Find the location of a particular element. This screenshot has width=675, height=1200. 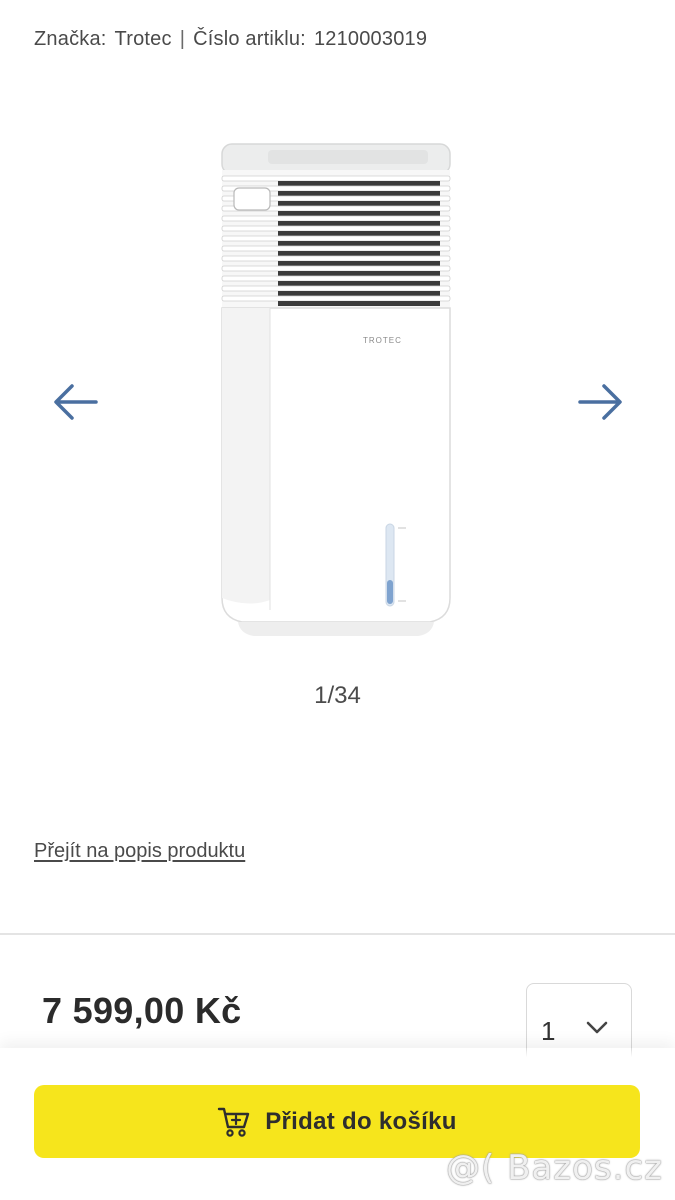

arrow-left-icon is located at coordinates (76, 402).